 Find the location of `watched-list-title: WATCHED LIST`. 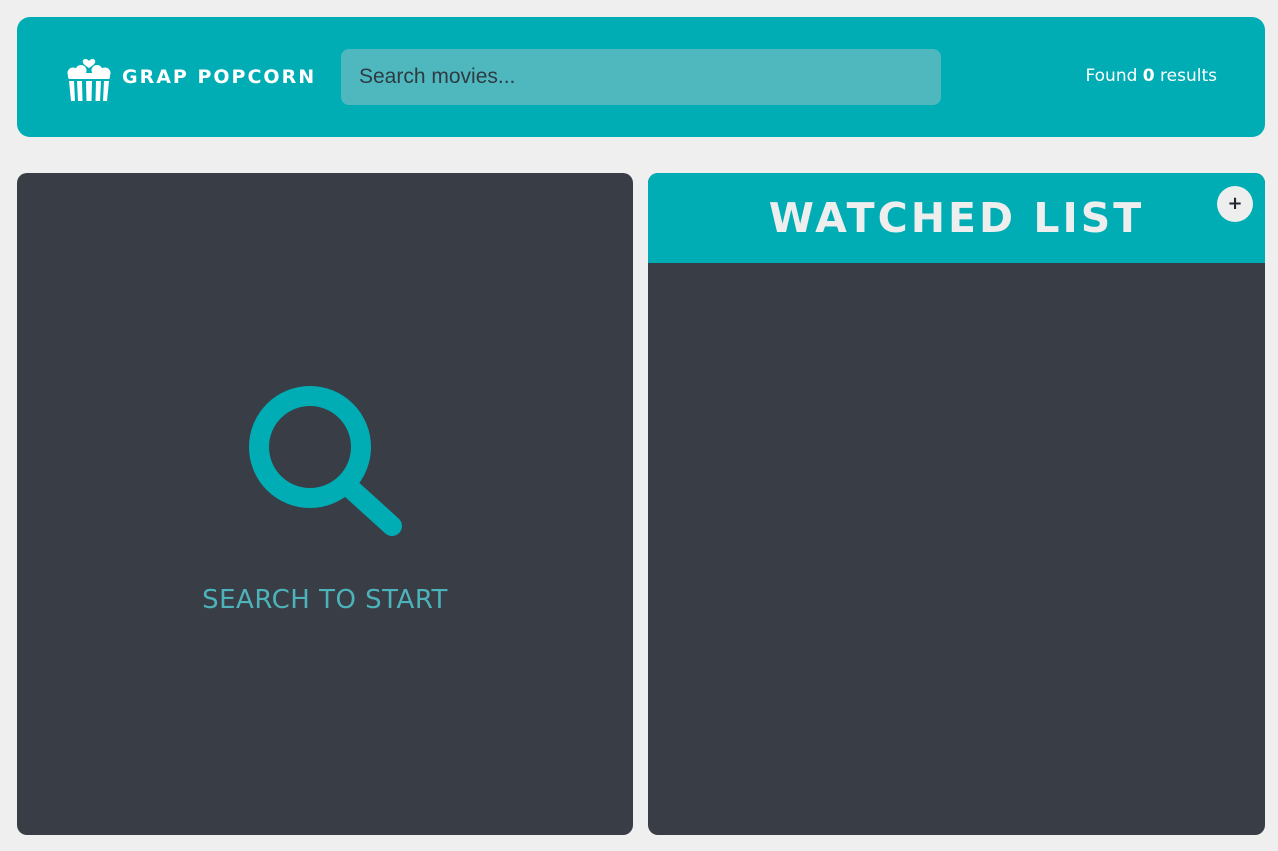

watched-list-title: WATCHED LIST is located at coordinates (956, 218).